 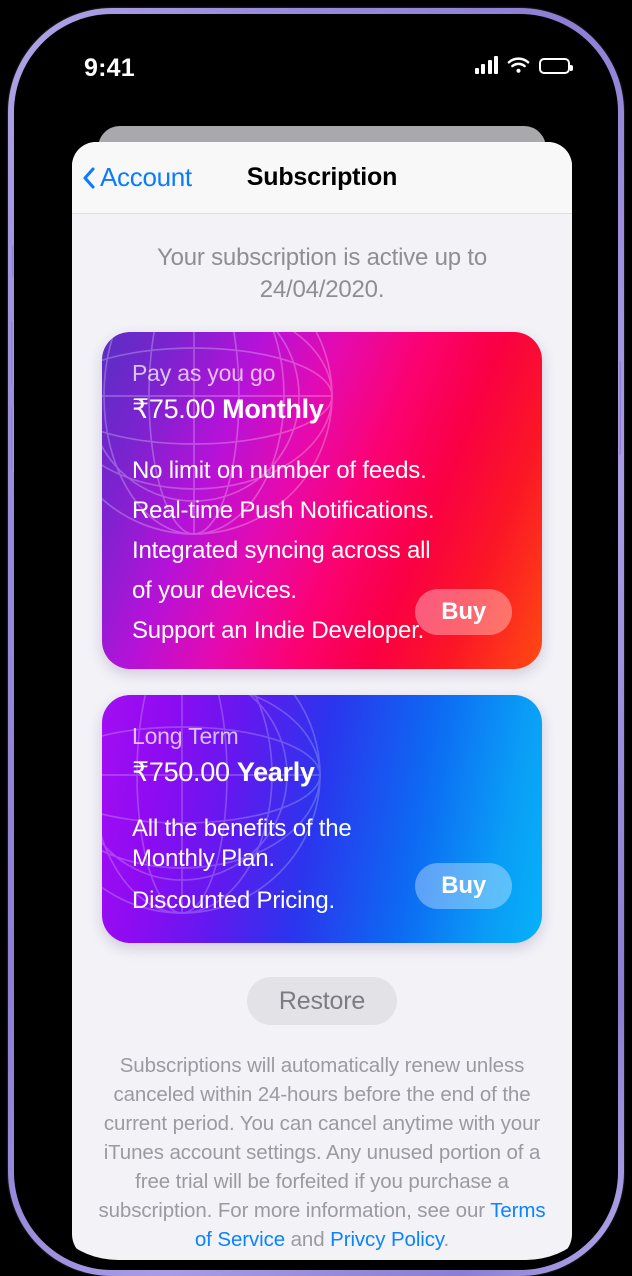 I want to click on plan-monthly-price: ₹75.00 Monthly, so click(x=322, y=409).